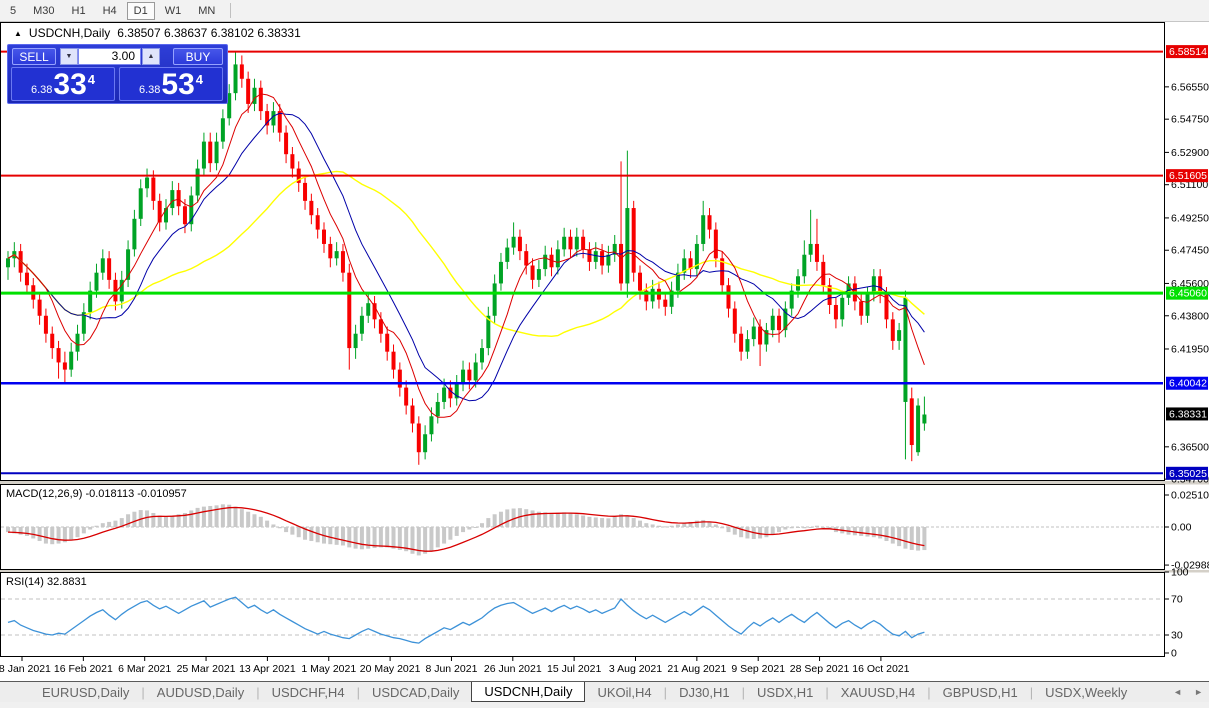  I want to click on timeframe-button-h1: H1, so click(79, 11).